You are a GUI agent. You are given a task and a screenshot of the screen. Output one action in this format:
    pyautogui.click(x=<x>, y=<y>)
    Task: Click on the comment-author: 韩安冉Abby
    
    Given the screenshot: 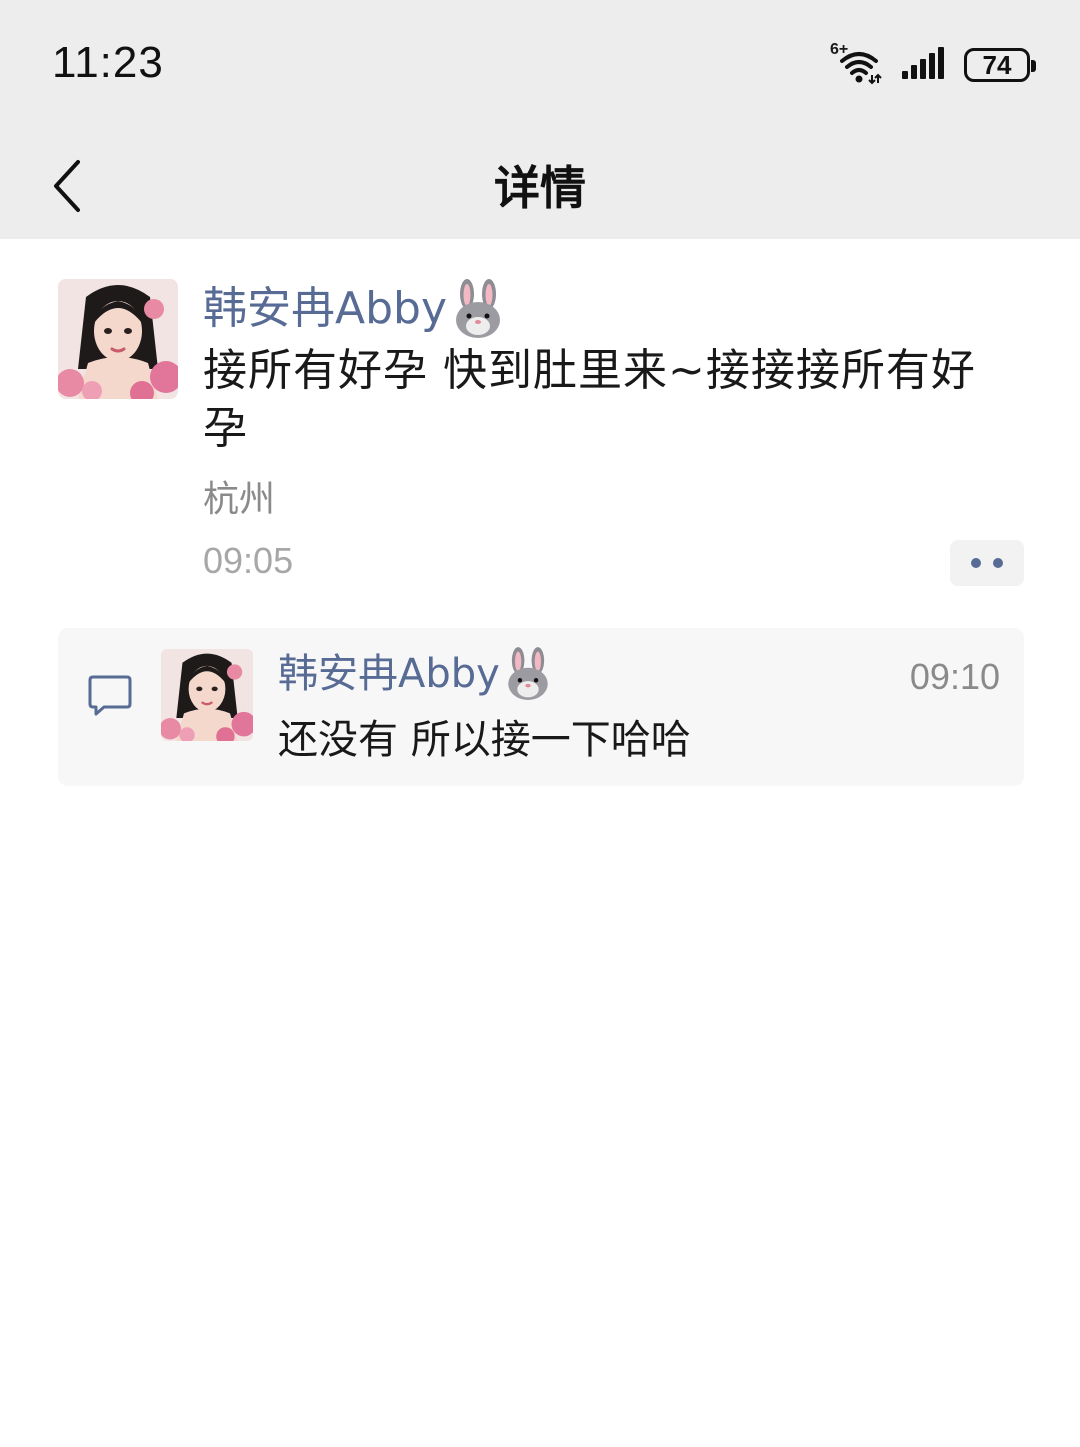 What is the action you would take?
    pyautogui.click(x=416, y=674)
    